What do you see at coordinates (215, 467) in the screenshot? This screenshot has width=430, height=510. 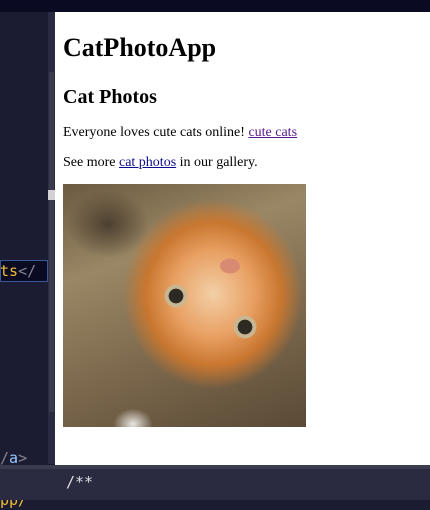 I see `panel-divider` at bounding box center [215, 467].